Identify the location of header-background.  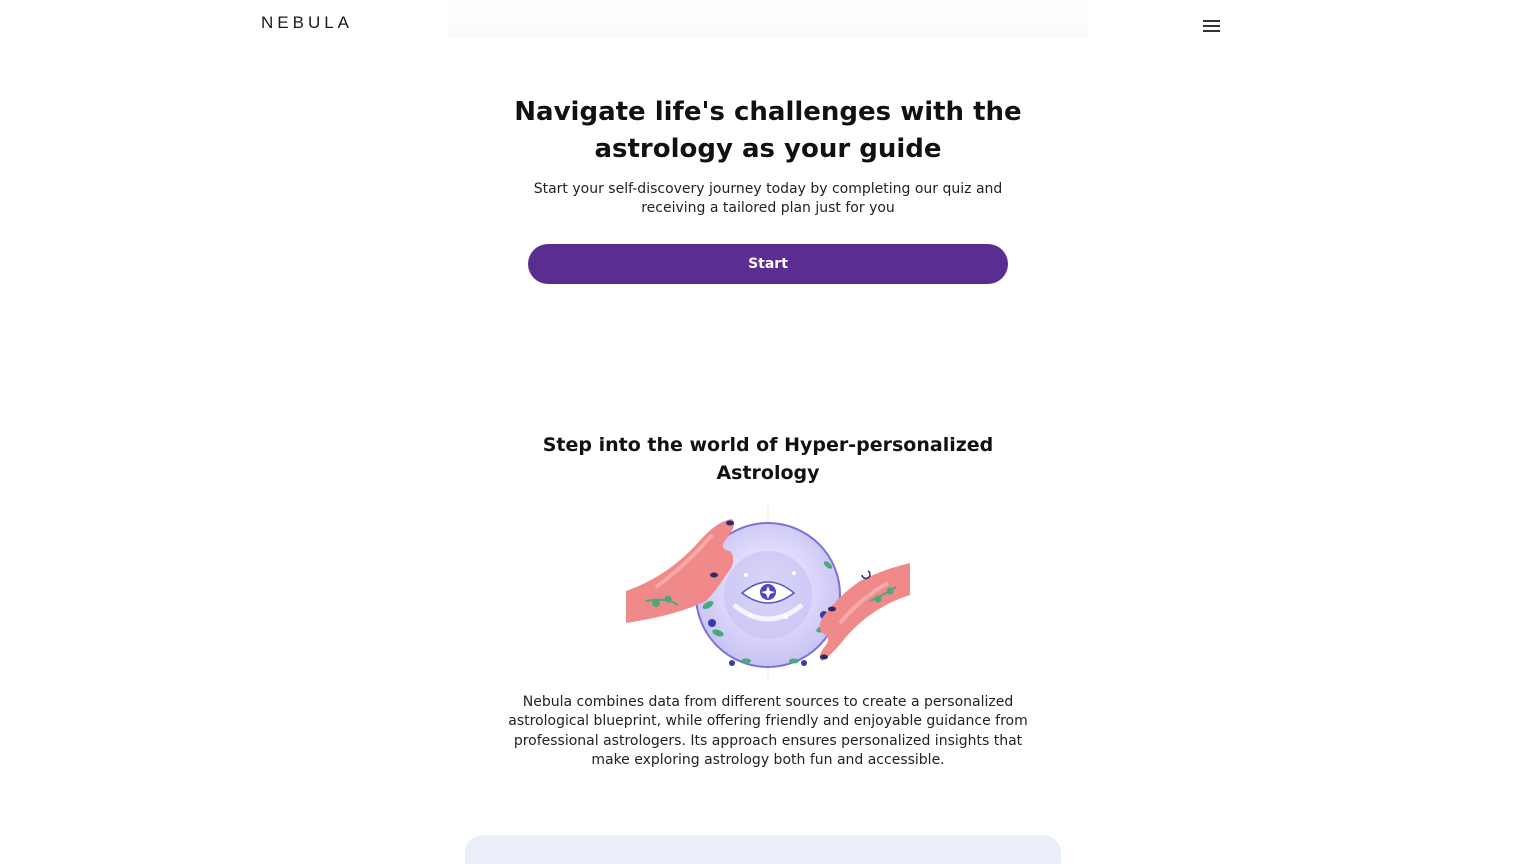
(768, 18).